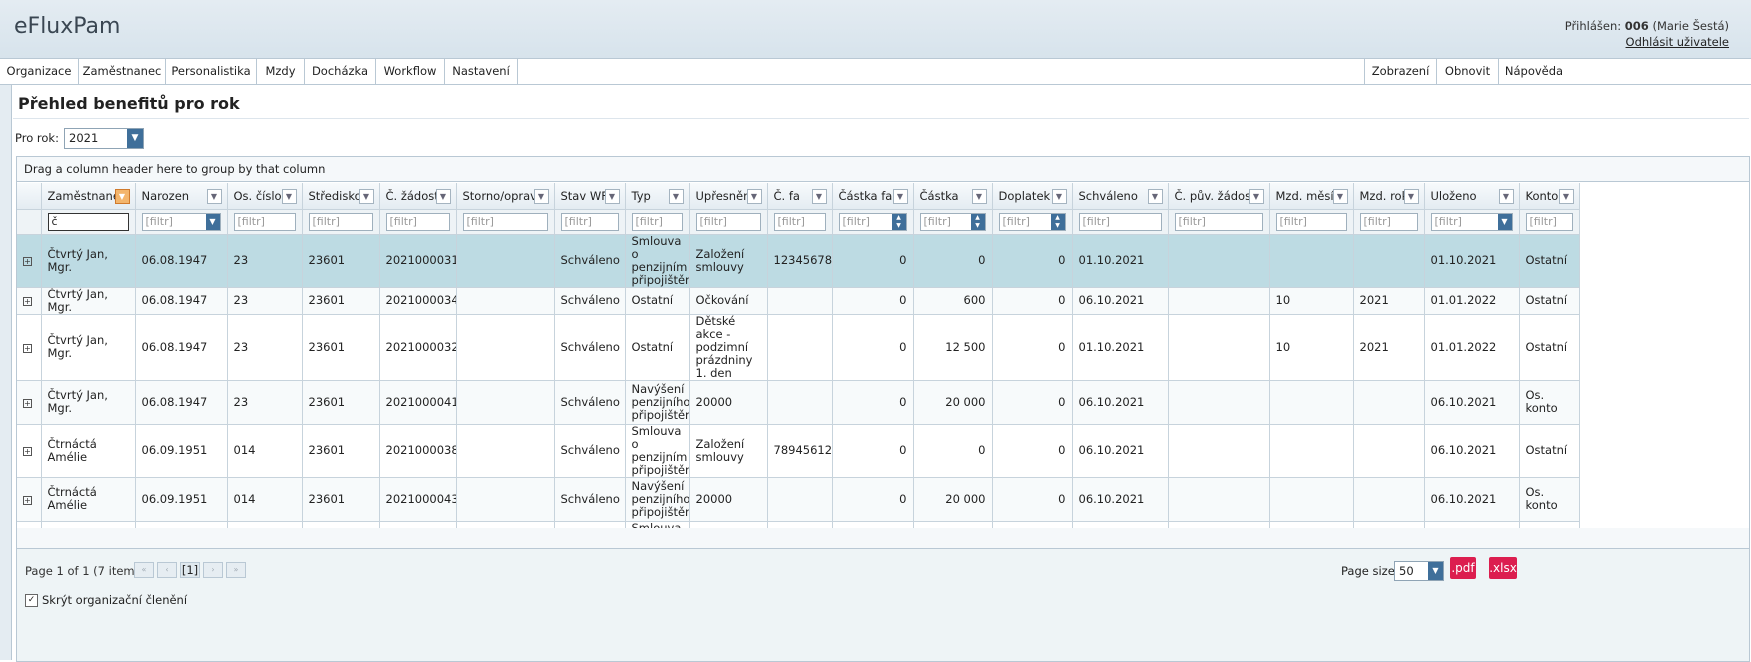 The height and width of the screenshot is (662, 1751). Describe the element at coordinates (88, 196) in the screenshot. I see `column-header-zamestnanec: Zaměstnanec ▼` at that location.